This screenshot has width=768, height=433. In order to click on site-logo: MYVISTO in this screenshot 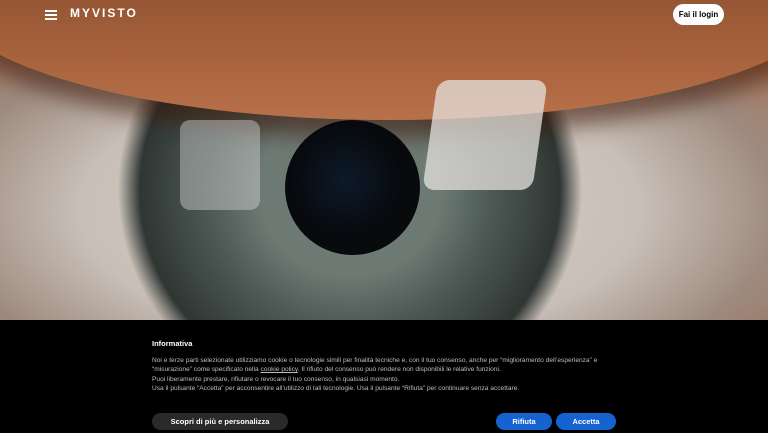, I will do `click(104, 13)`.